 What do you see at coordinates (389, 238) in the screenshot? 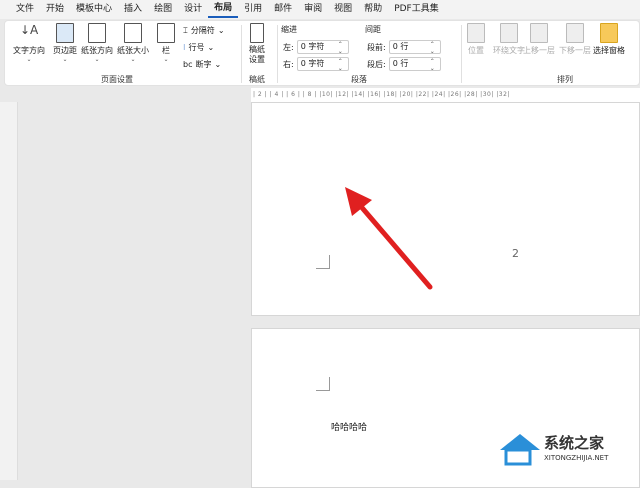
I see `red-arrow-annotation` at bounding box center [389, 238].